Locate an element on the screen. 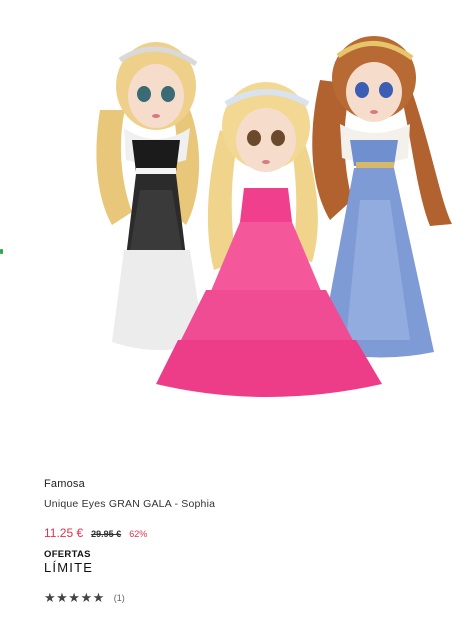 The height and width of the screenshot is (618, 475). review-count: (1) is located at coordinates (119, 598).